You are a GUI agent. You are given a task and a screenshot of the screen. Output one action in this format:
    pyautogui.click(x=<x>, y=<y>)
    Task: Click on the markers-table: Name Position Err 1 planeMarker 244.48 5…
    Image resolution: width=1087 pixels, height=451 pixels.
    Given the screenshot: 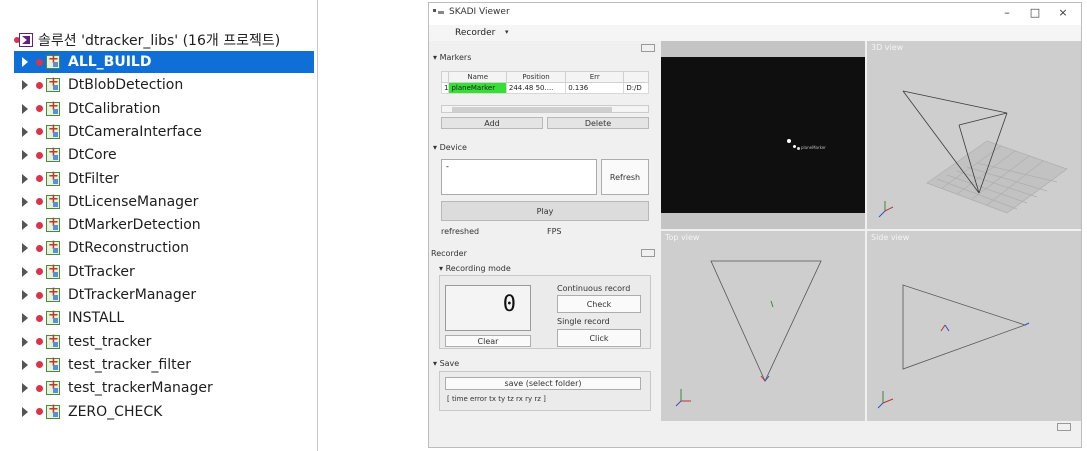 What is the action you would take?
    pyautogui.click(x=544, y=82)
    